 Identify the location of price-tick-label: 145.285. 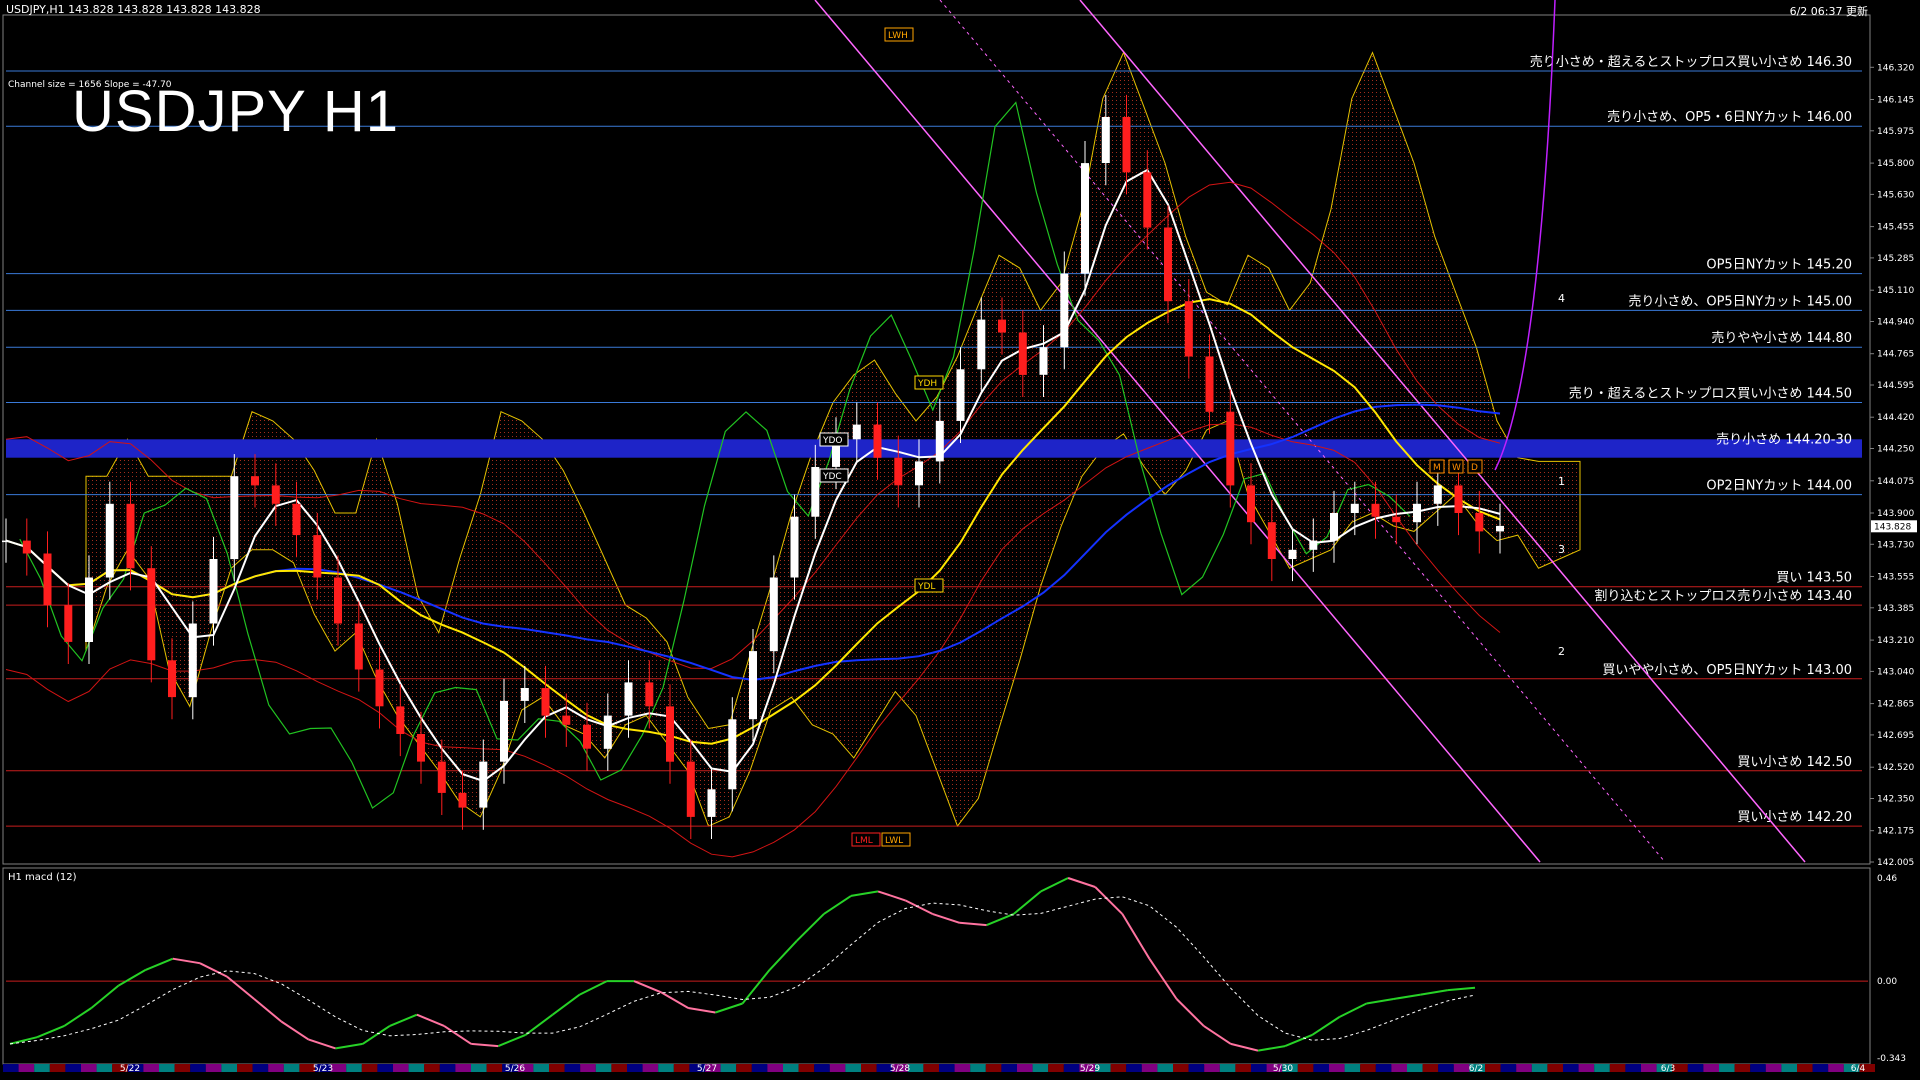
(1895, 259).